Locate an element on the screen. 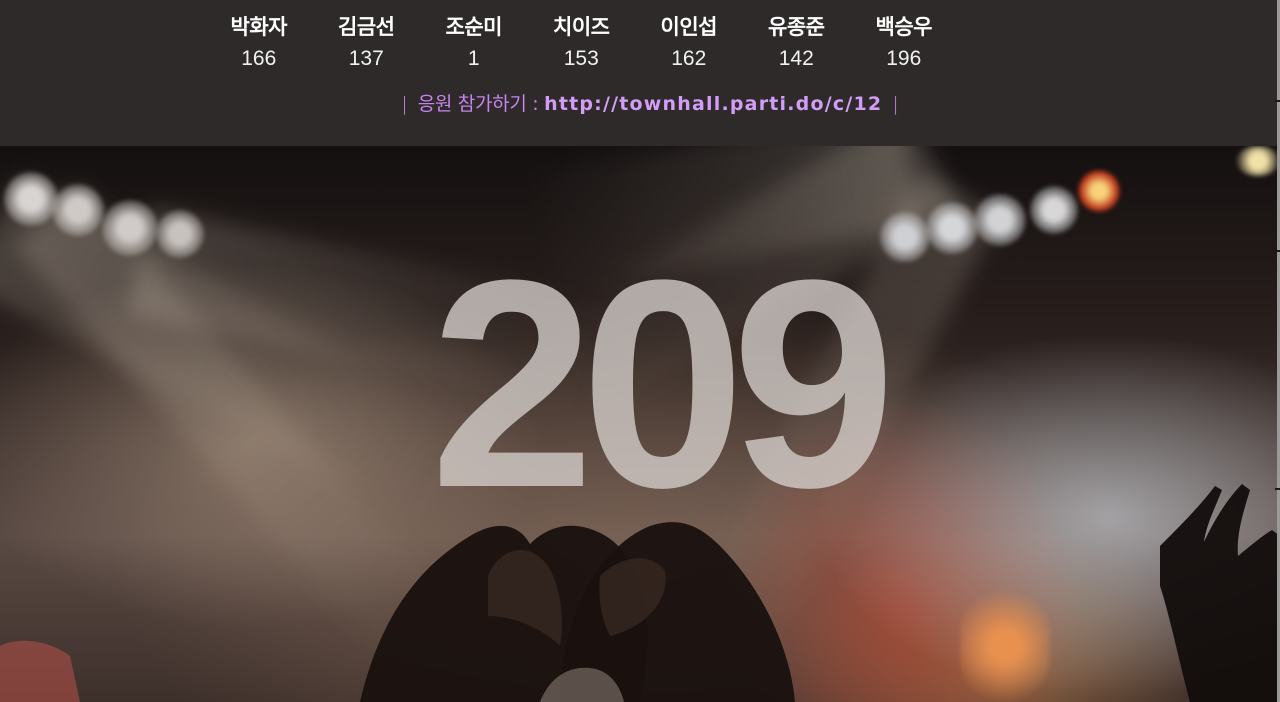  score-name: 이인섭 is located at coordinates (689, 27).